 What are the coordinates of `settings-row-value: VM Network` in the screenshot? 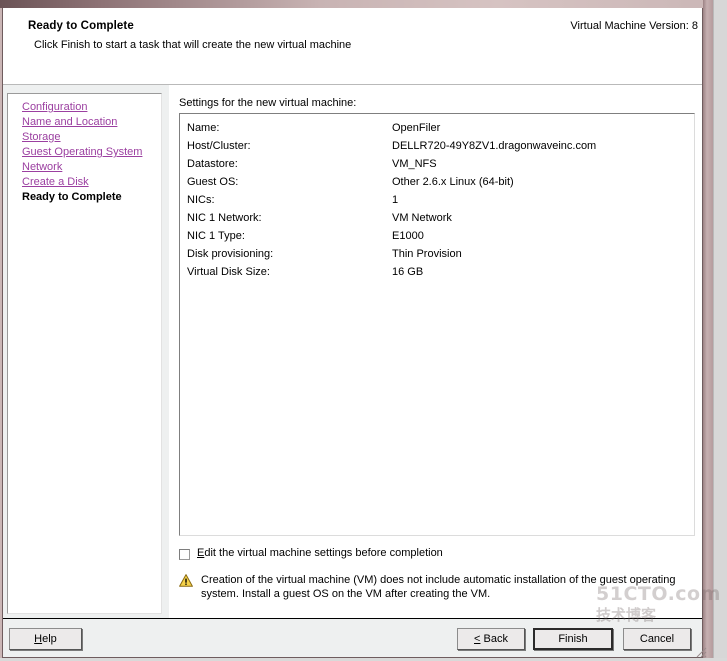 It's located at (422, 218).